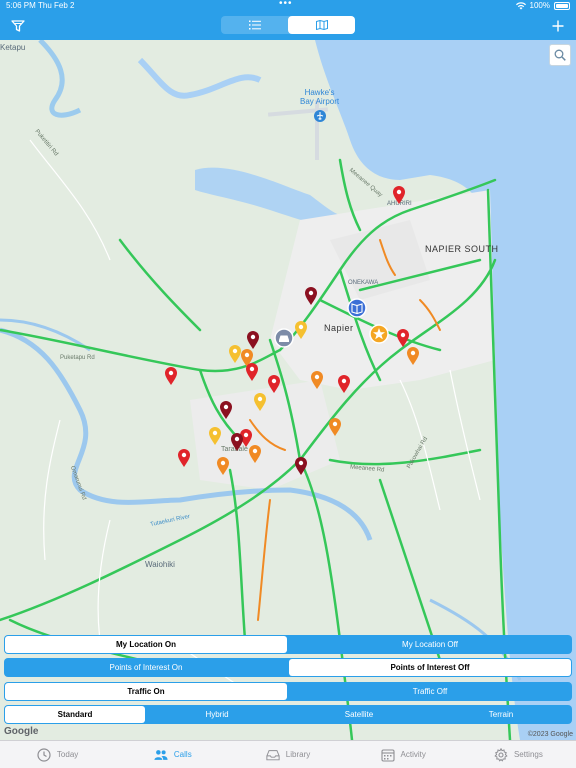  Describe the element at coordinates (21, 5) in the screenshot. I see `status-time: 5:06 PM` at that location.